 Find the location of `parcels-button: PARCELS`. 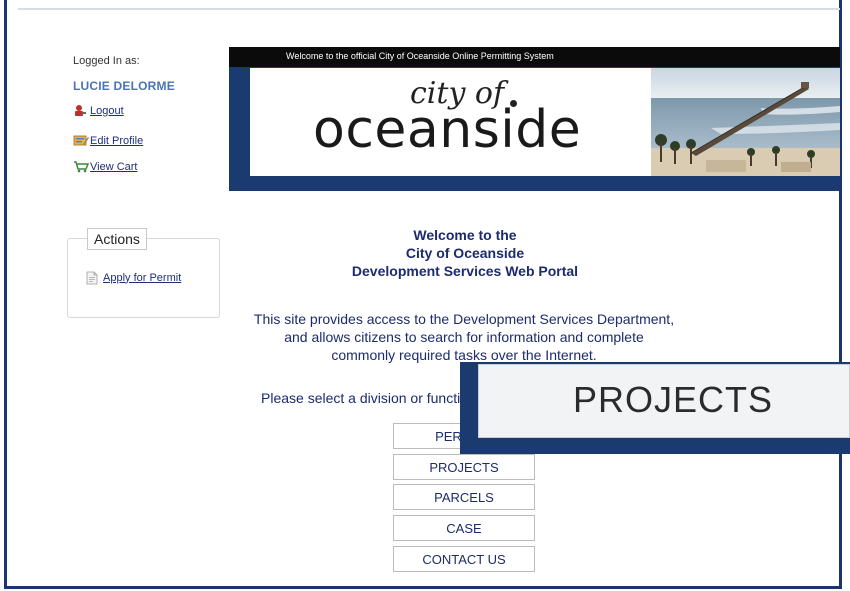

parcels-button: PARCELS is located at coordinates (464, 497).